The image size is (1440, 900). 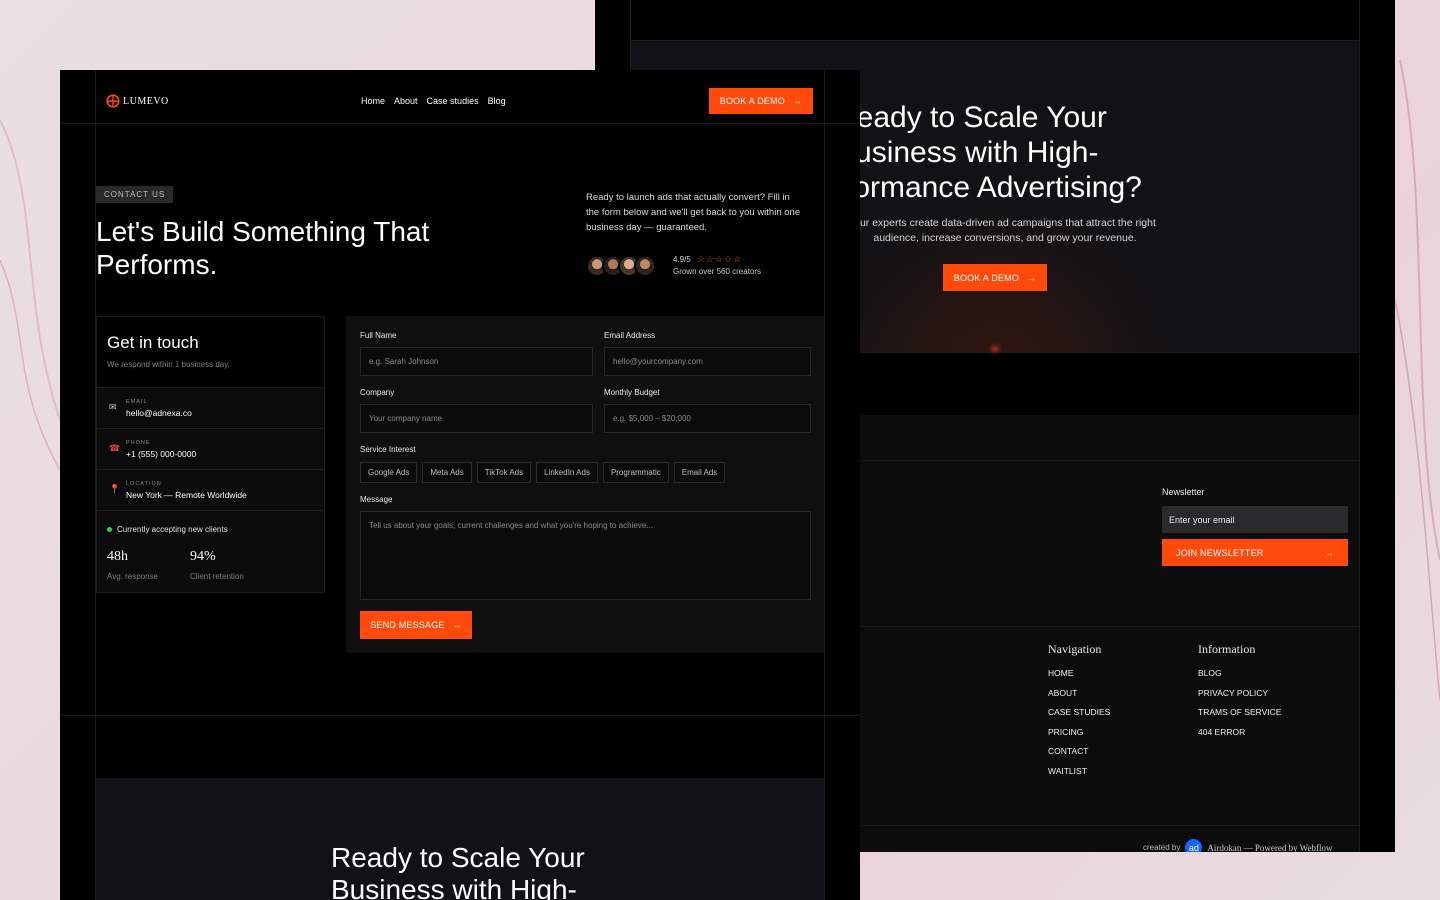 What do you see at coordinates (161, 454) in the screenshot?
I see `contact-value: +1 (555) 000-0000` at bounding box center [161, 454].